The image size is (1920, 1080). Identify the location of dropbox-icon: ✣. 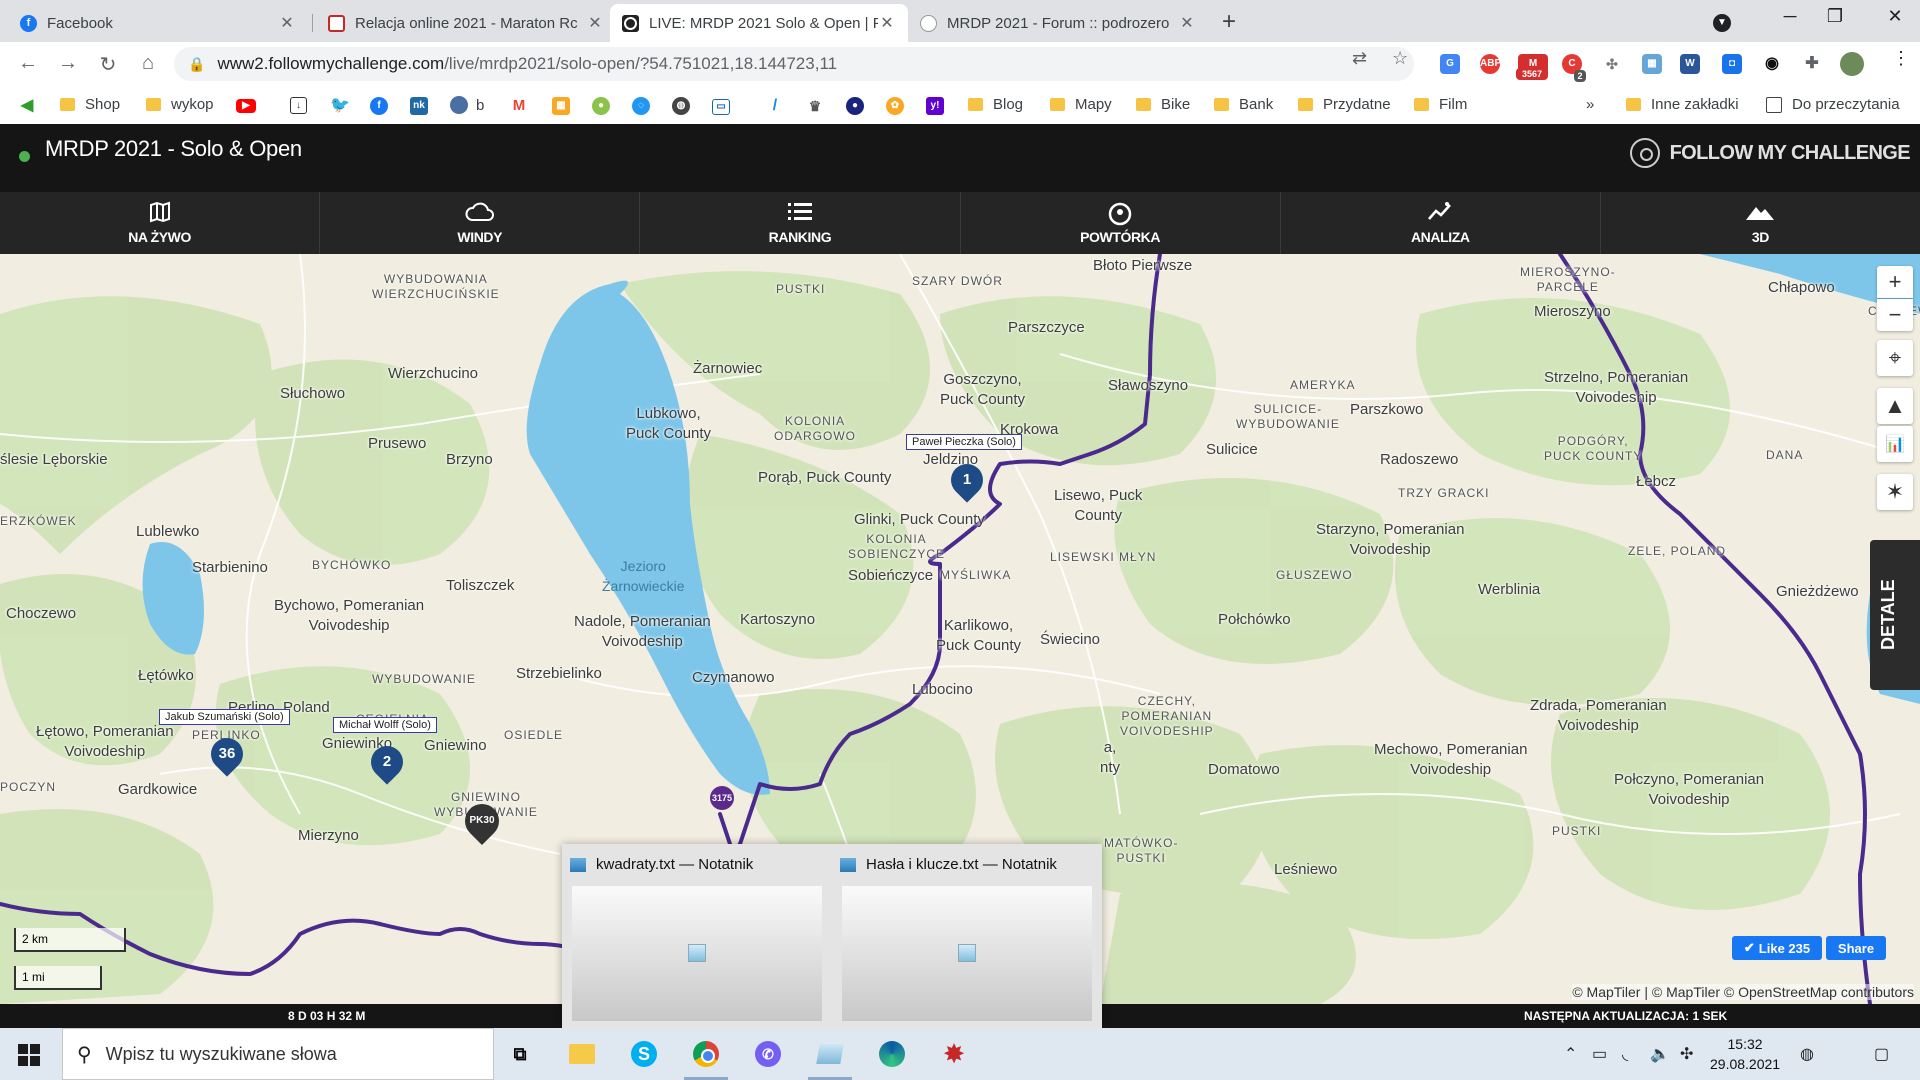
(1612, 64).